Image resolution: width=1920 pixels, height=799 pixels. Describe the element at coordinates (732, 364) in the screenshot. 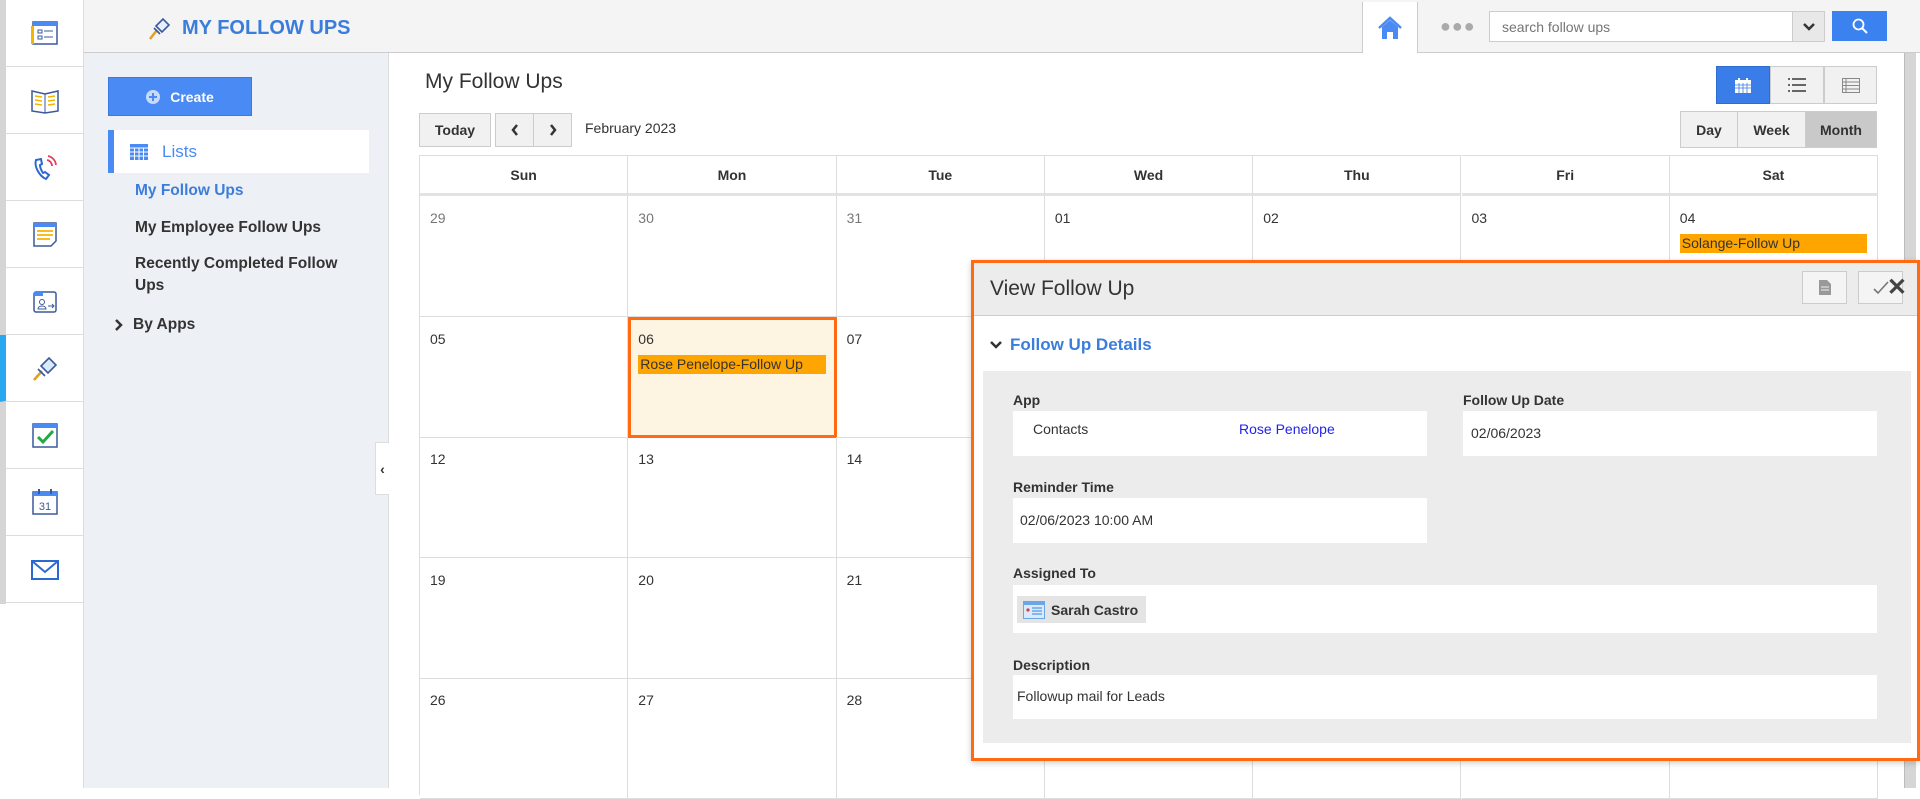

I see `calendar-event: Rose Penelope-Follow Up` at that location.